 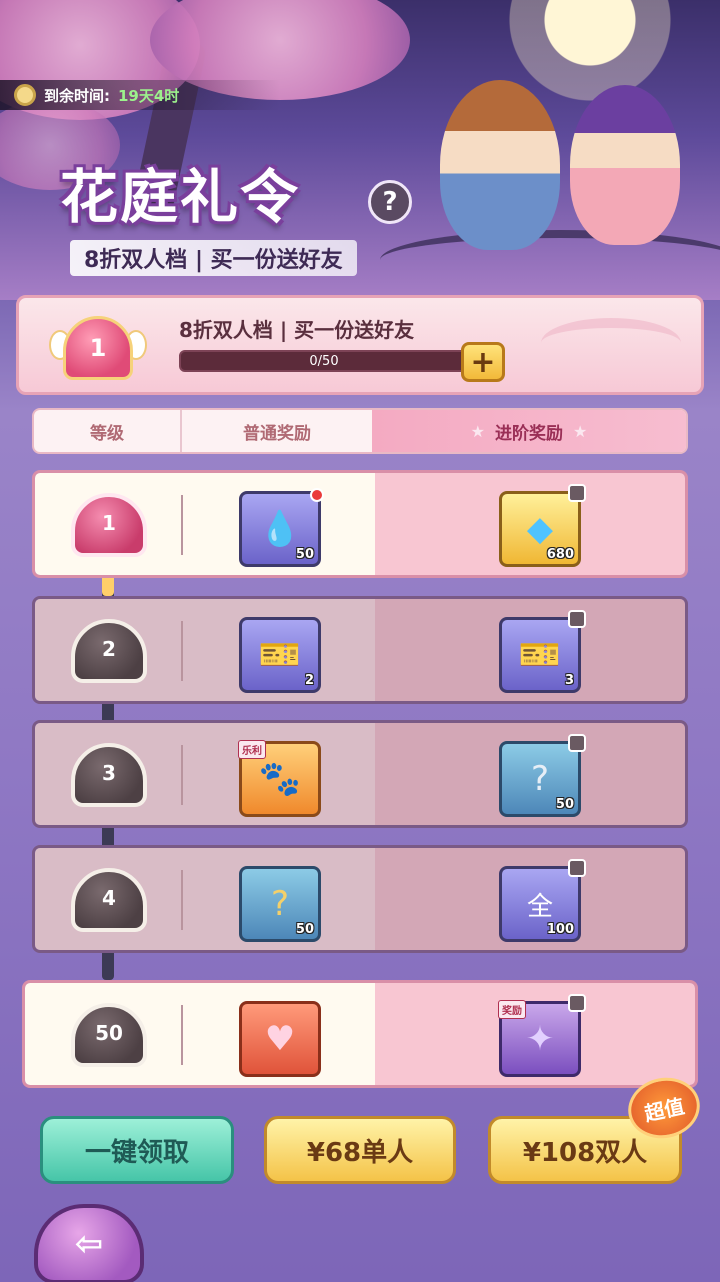 I want to click on level-heart: 2, so click(x=109, y=651).